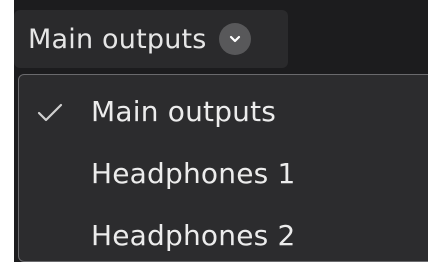 The width and height of the screenshot is (428, 267). Describe the element at coordinates (234, 39) in the screenshot. I see `chevron-down-icon` at that location.